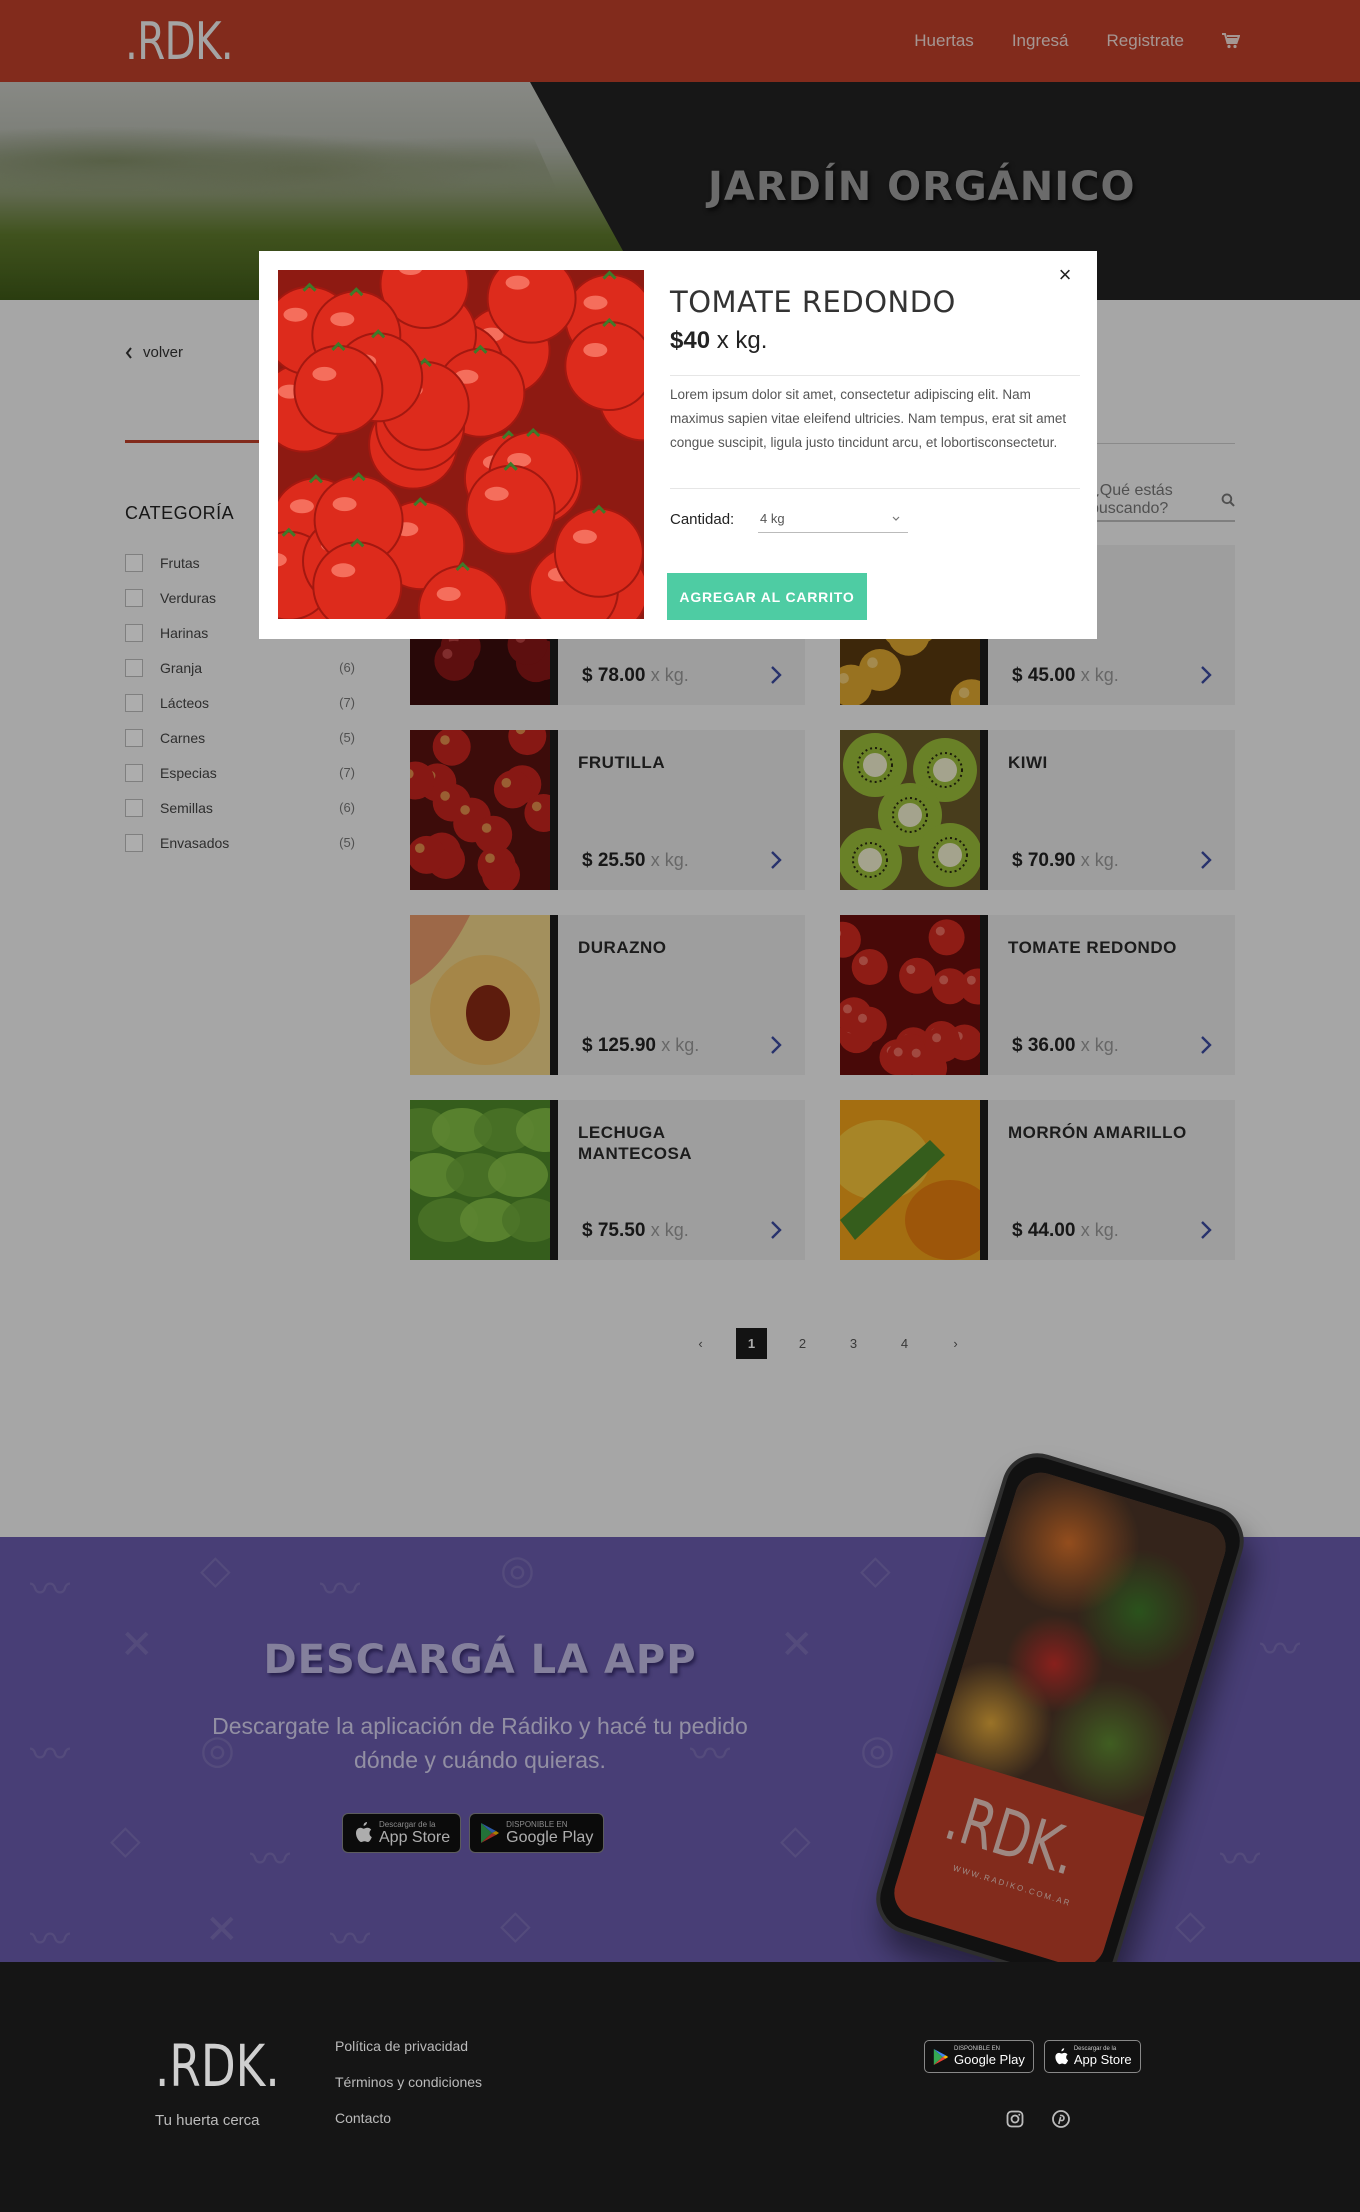 The image size is (1360, 2212). Describe the element at coordinates (1061, 2119) in the screenshot. I see `pinterest-icon` at that location.